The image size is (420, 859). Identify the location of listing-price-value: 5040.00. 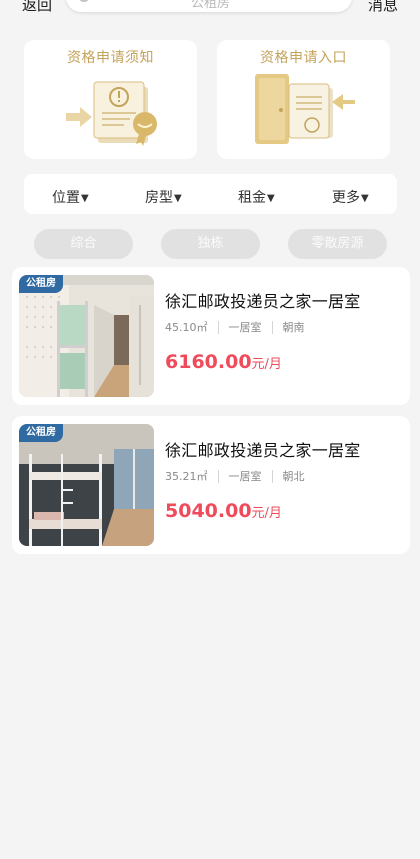
(208, 511).